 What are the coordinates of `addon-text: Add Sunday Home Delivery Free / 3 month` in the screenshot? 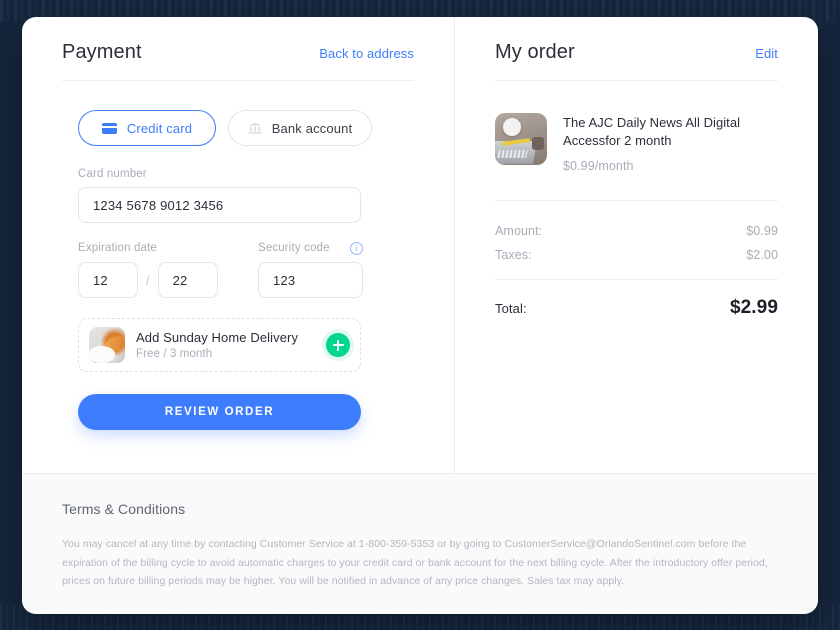 It's located at (225, 345).